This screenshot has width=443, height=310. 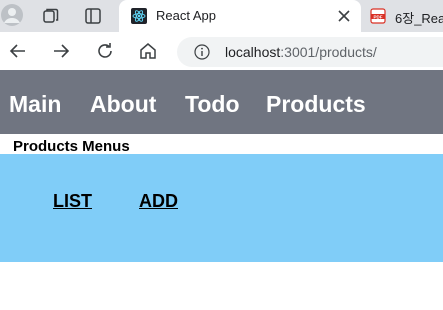 What do you see at coordinates (158, 201) in the screenshot?
I see `menu-link-add: ADD` at bounding box center [158, 201].